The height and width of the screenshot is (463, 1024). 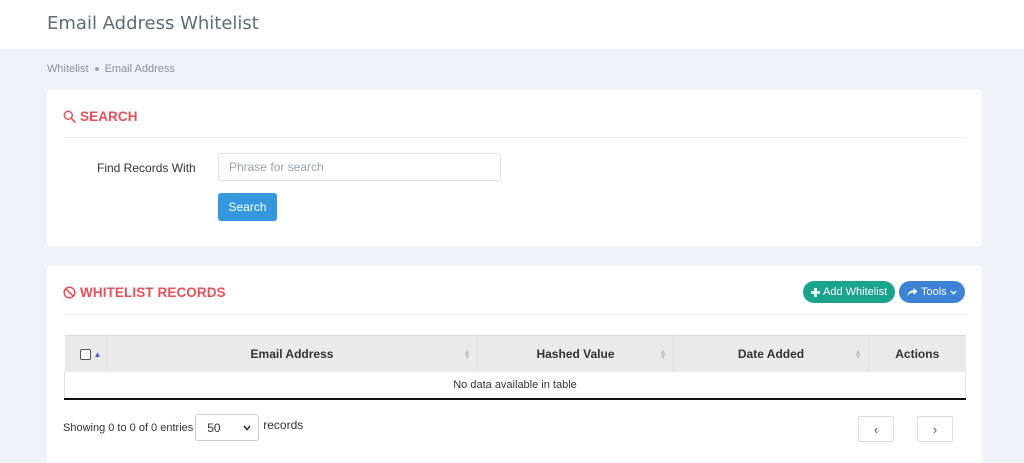 I want to click on page-size-value: 50, so click(x=214, y=427).